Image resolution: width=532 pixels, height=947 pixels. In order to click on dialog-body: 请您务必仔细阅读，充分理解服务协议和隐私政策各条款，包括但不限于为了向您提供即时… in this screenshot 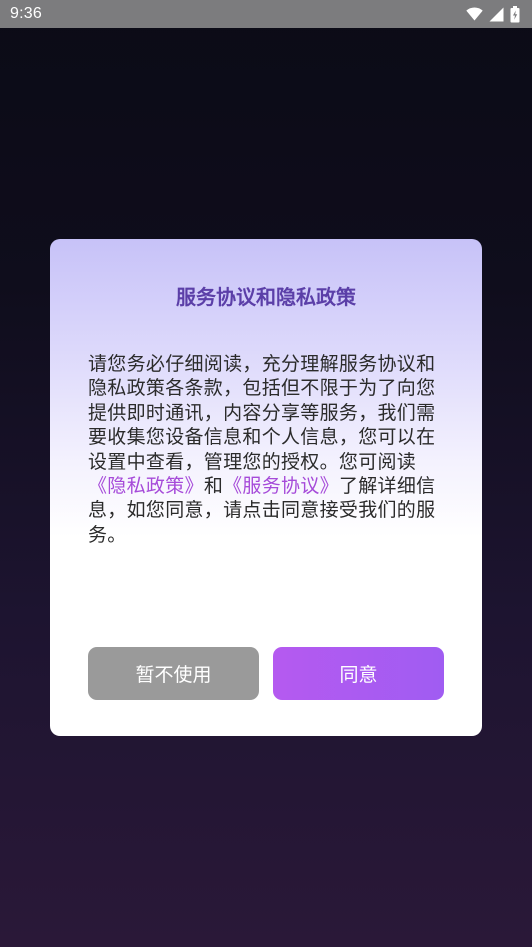, I will do `click(267, 449)`.